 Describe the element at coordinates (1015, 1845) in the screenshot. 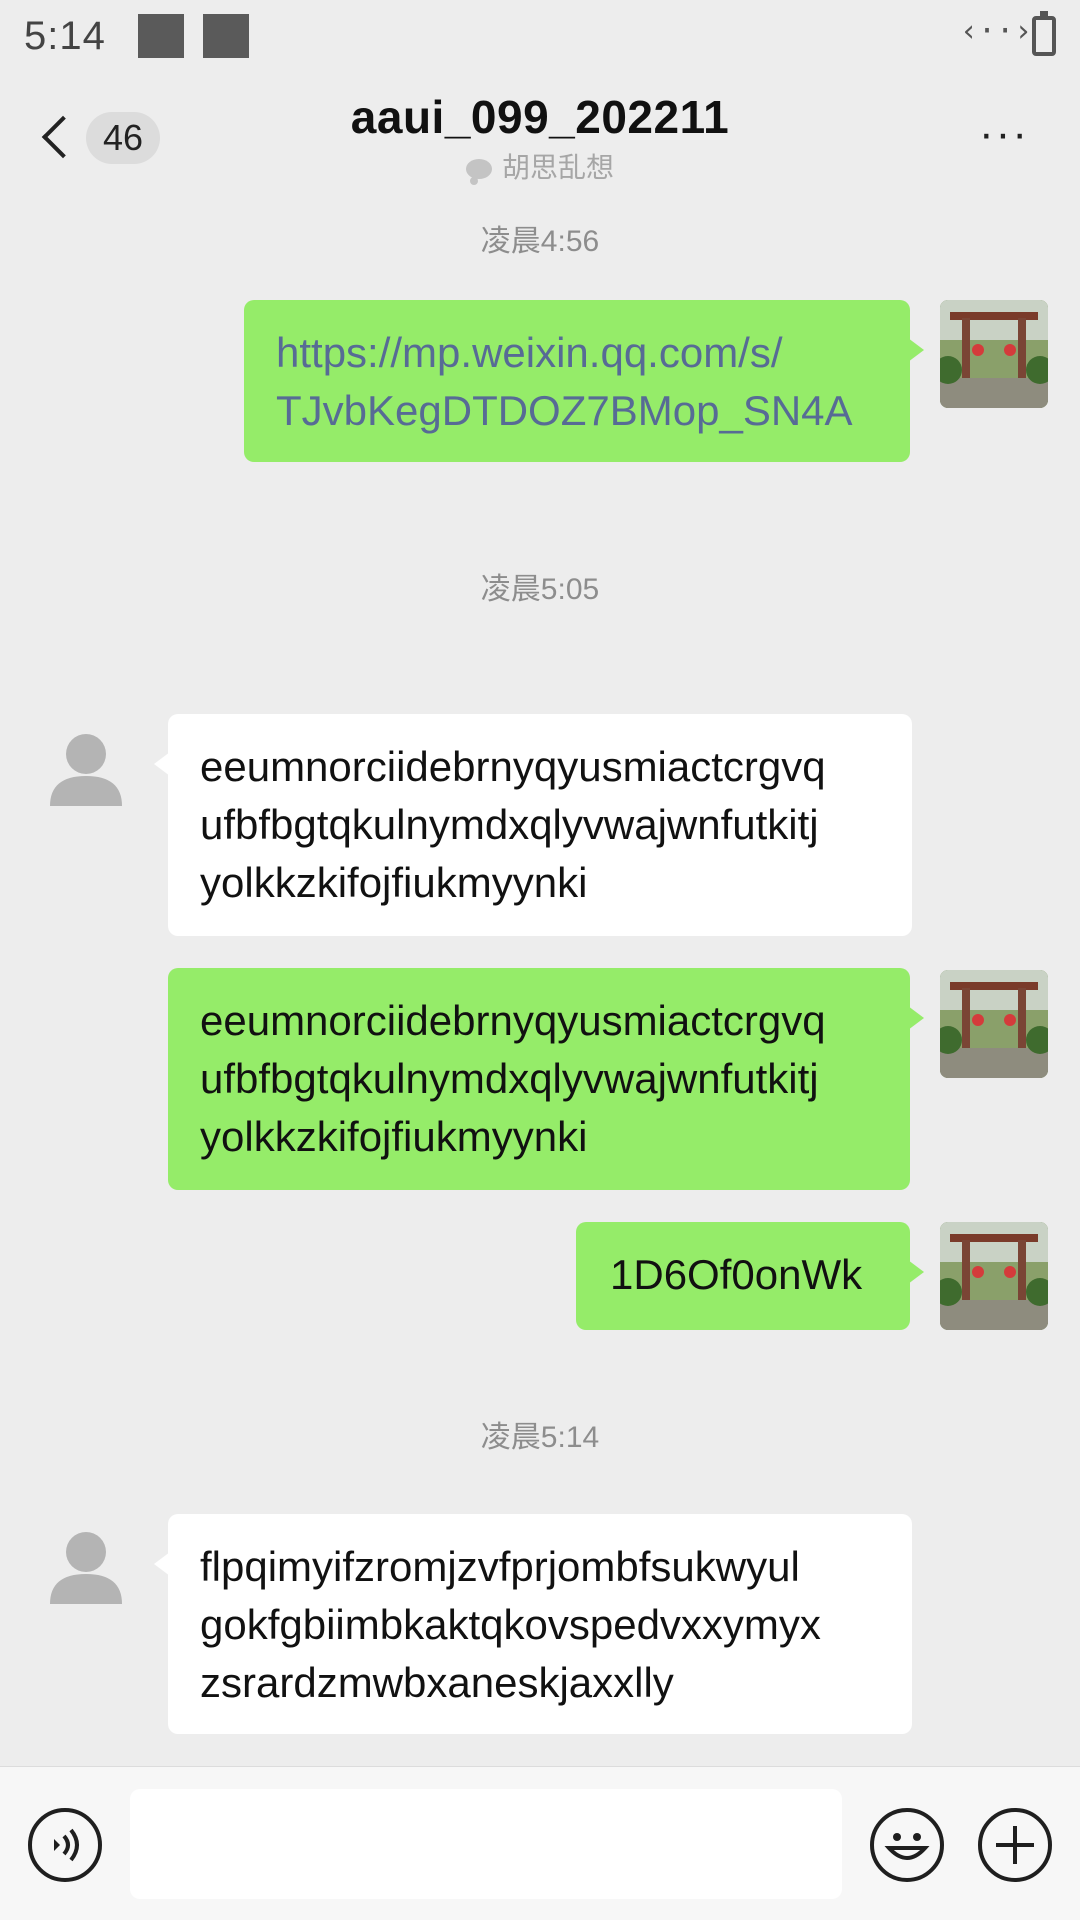

I see `plus-icon` at that location.